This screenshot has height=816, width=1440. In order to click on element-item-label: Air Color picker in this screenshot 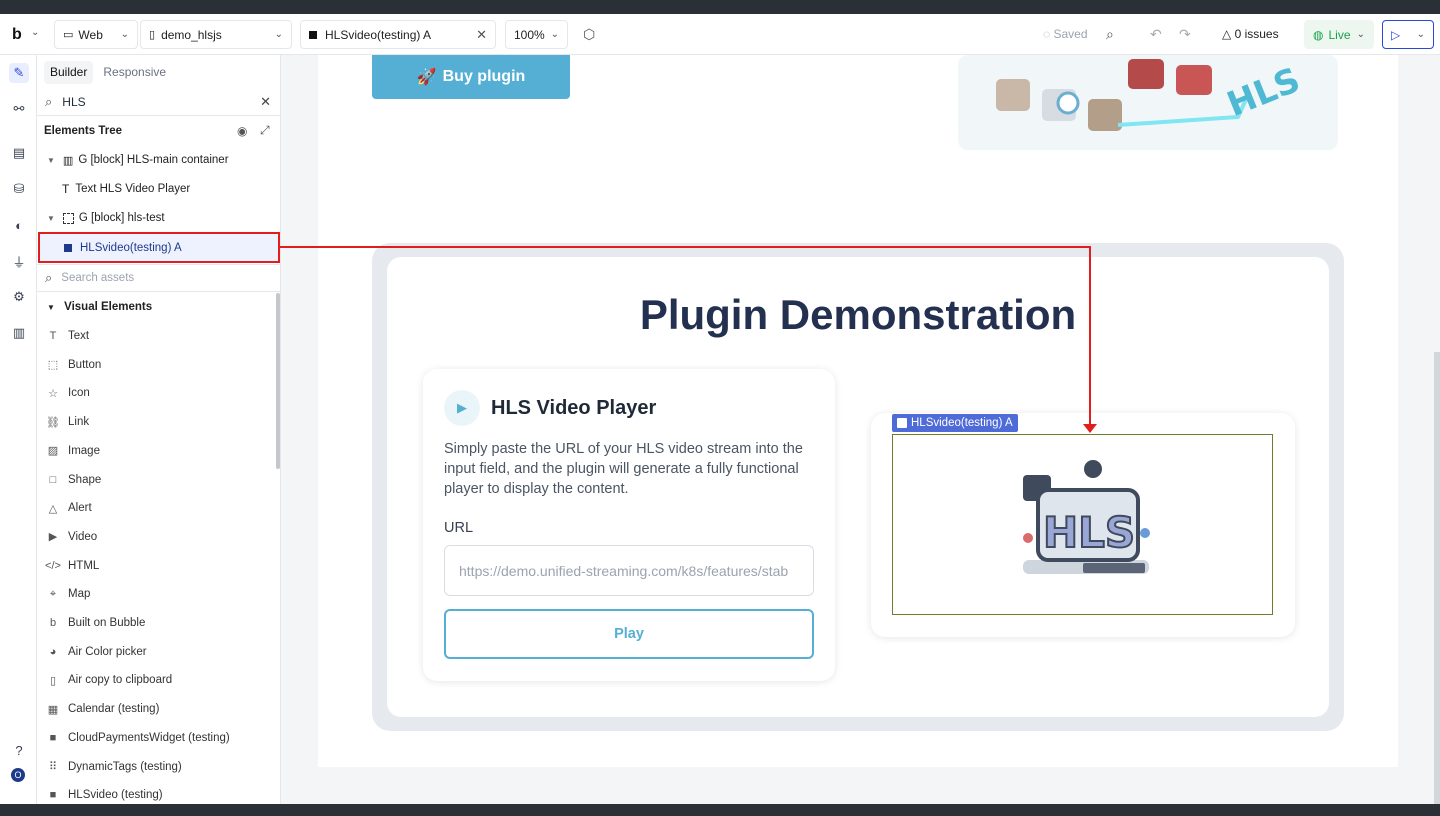, I will do `click(107, 651)`.